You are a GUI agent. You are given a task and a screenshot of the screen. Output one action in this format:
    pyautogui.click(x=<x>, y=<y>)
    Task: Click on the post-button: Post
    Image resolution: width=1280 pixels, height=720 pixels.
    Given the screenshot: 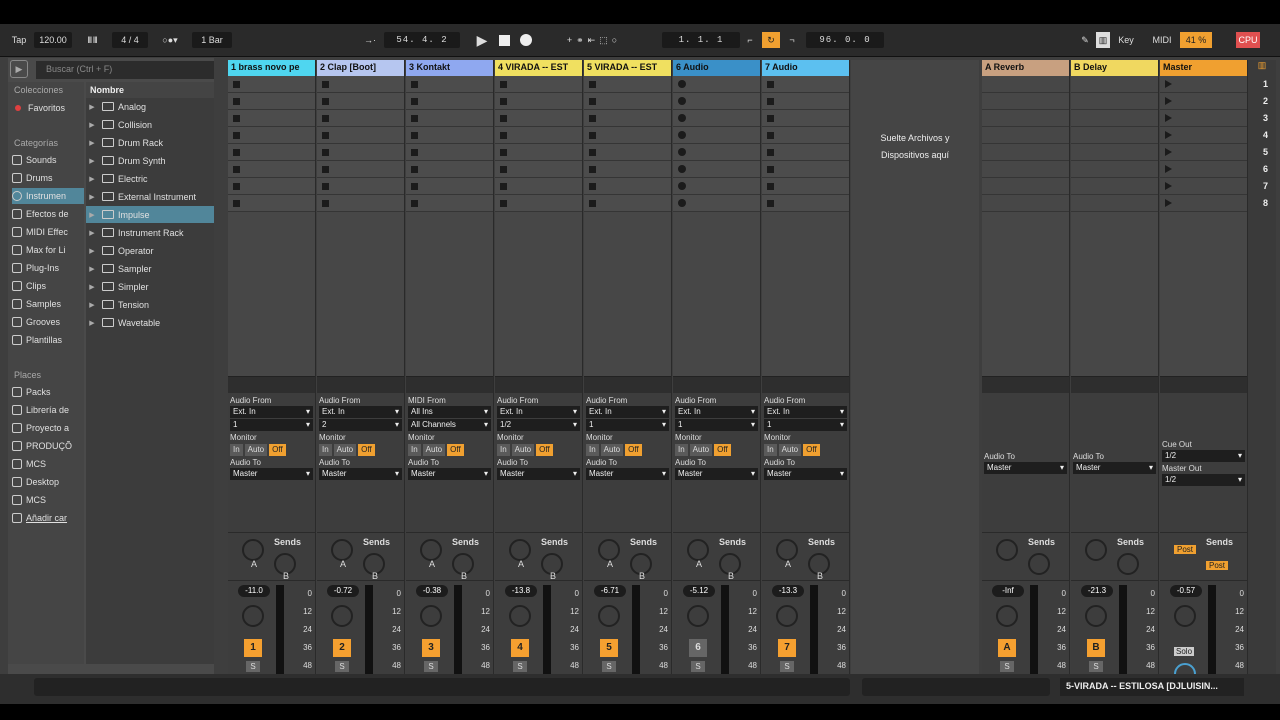 What is the action you would take?
    pyautogui.click(x=1217, y=565)
    